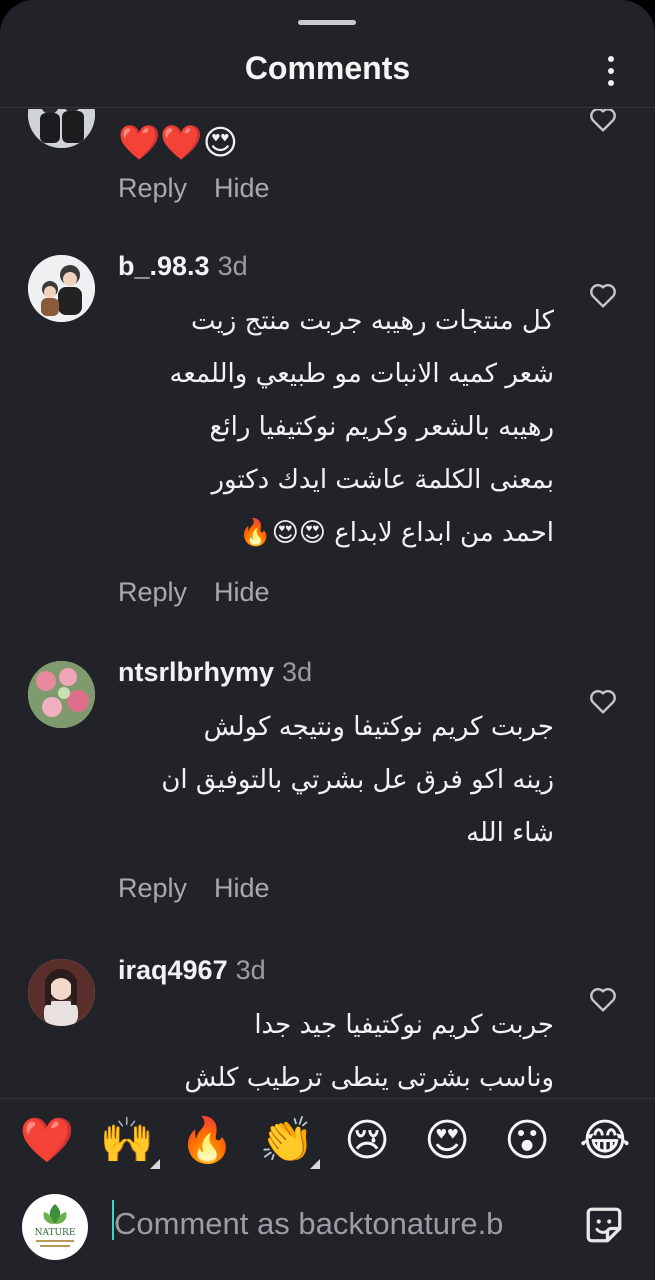  I want to click on tears-of-joy-icon: 😂, so click(605, 1141).